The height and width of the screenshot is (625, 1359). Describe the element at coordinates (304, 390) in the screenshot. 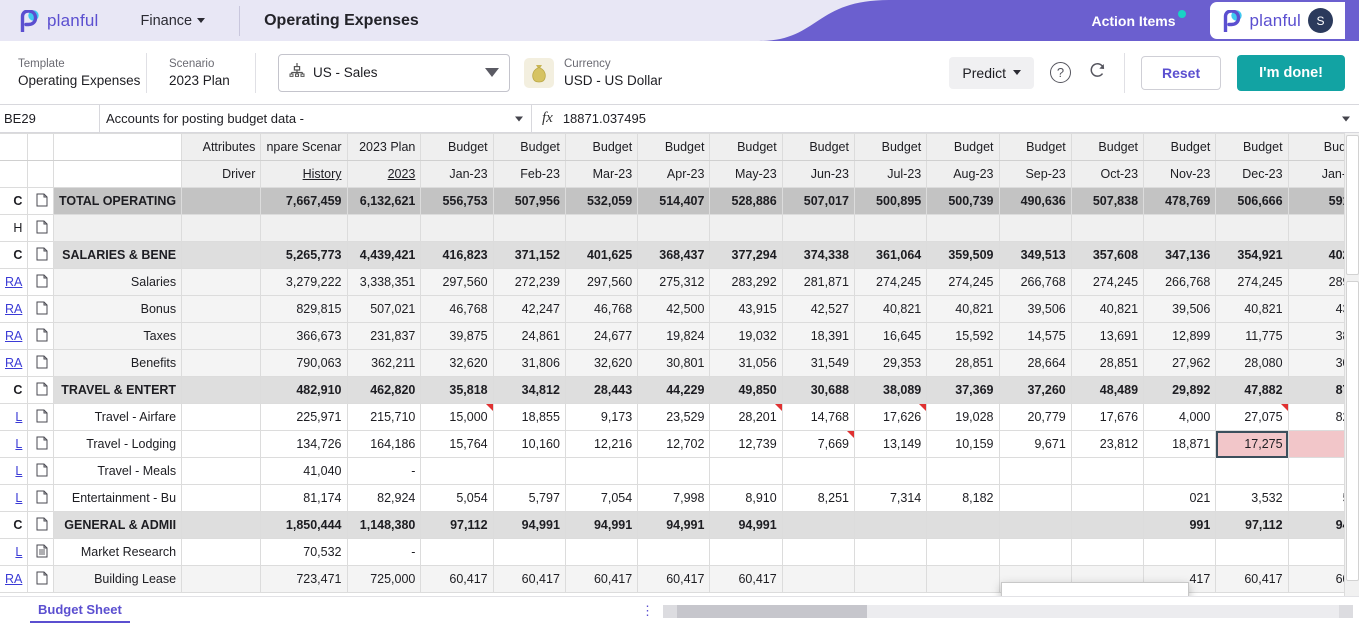

I see `value-cell: 482,910` at that location.